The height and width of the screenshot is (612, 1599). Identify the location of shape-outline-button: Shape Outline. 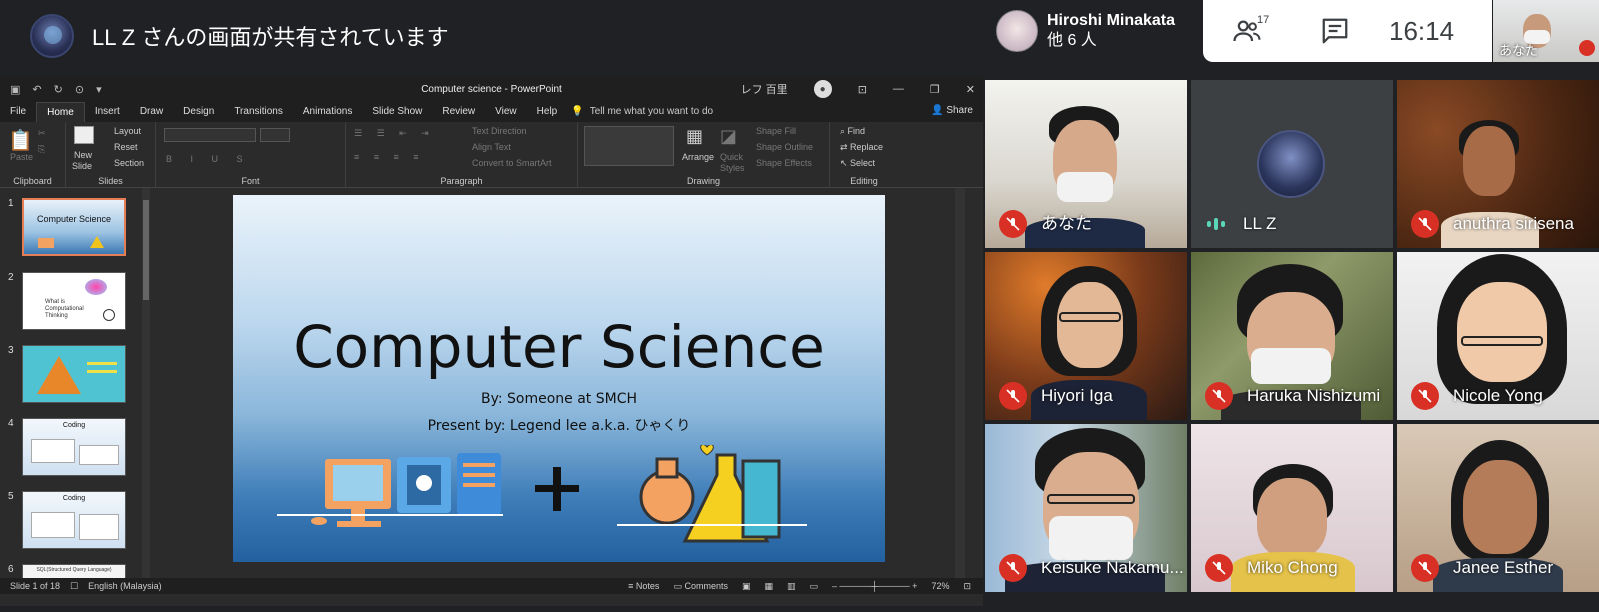
(784, 147).